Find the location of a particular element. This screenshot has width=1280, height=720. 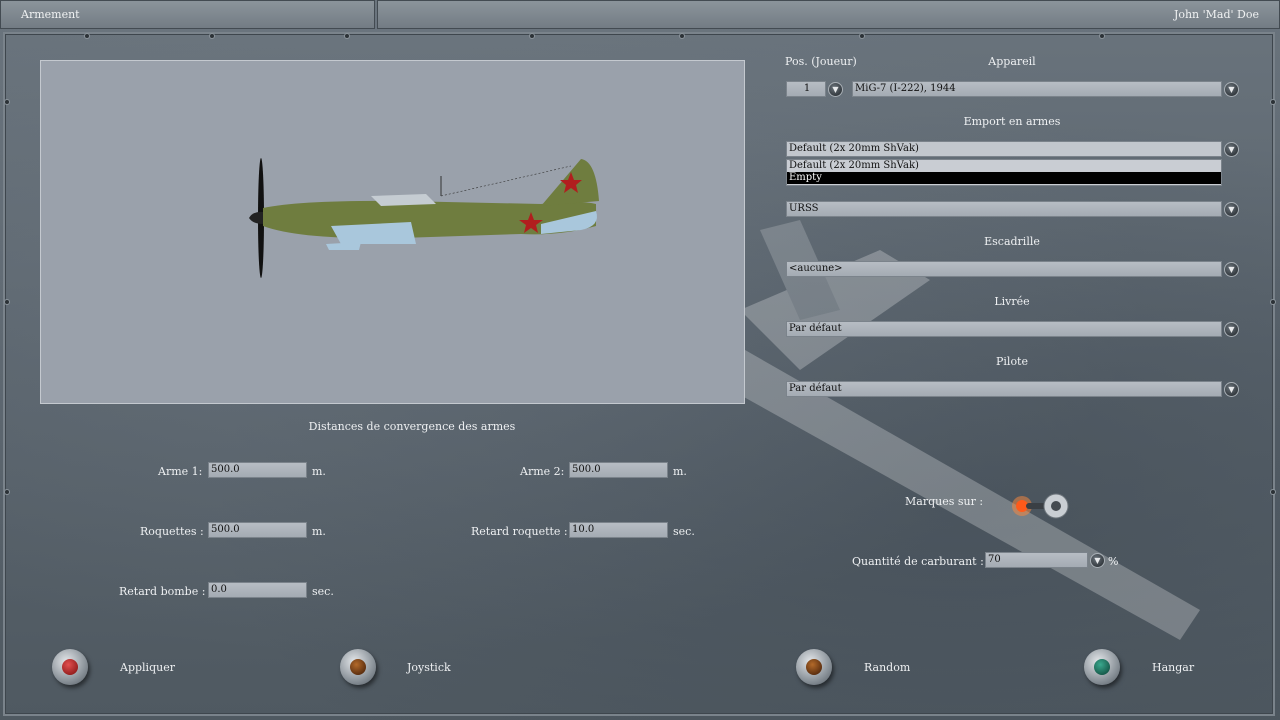

teal-lamp-icon is located at coordinates (1102, 667).